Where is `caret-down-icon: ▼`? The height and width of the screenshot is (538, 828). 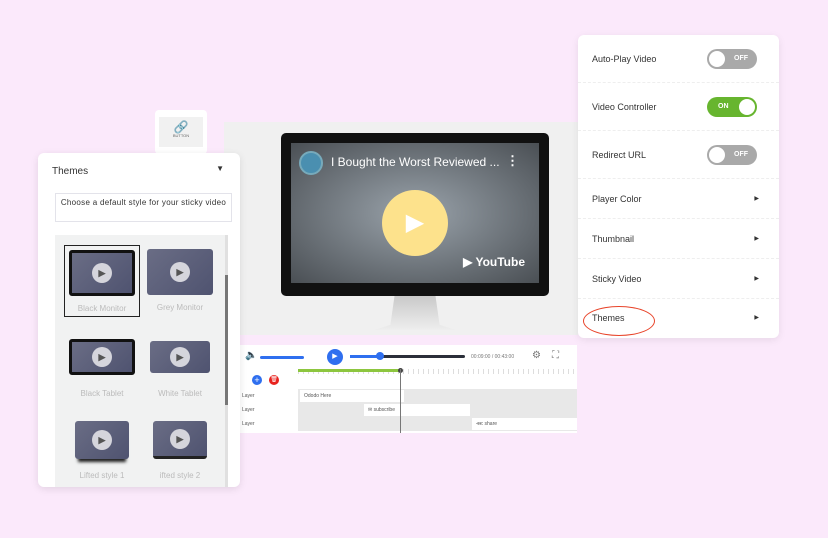 caret-down-icon: ▼ is located at coordinates (220, 168).